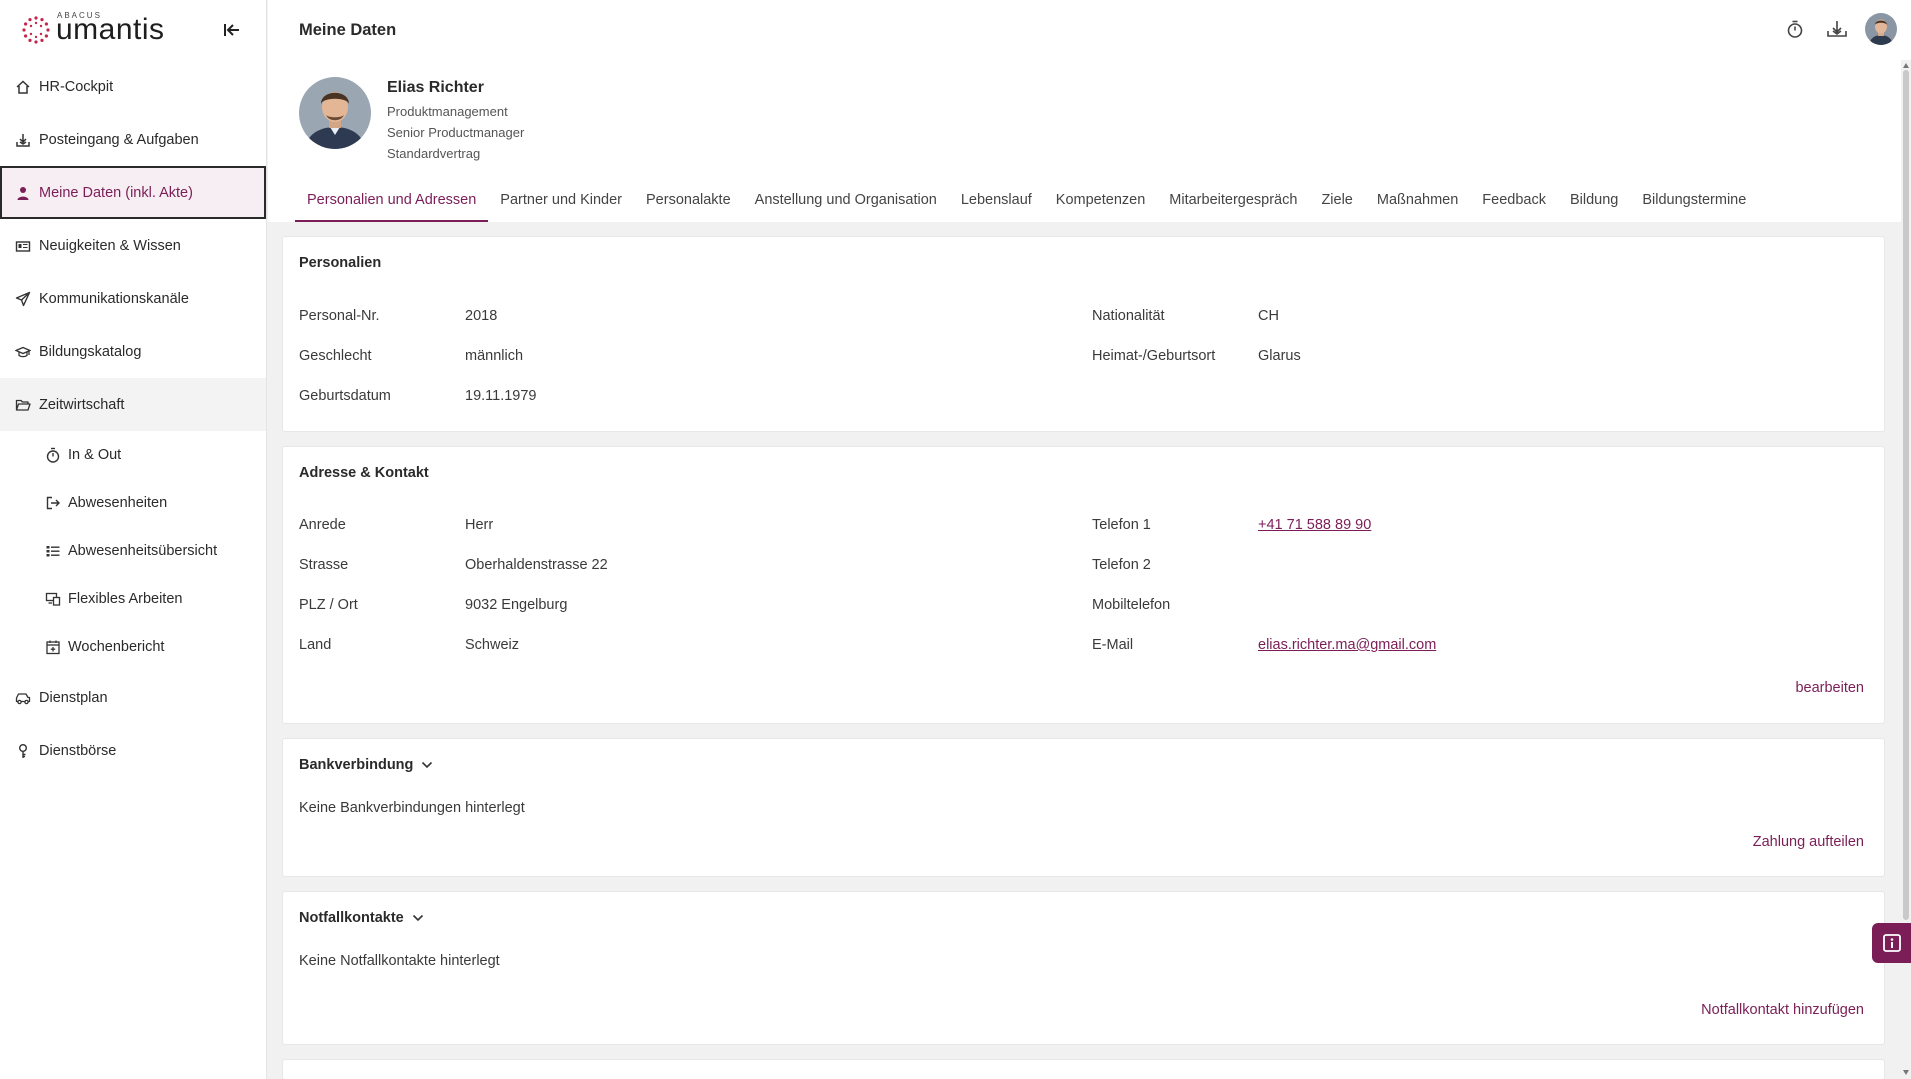 This screenshot has height=1079, width=1911. Describe the element at coordinates (1314, 525) in the screenshot. I see `phone-link: +41 71 588 89 90` at that location.